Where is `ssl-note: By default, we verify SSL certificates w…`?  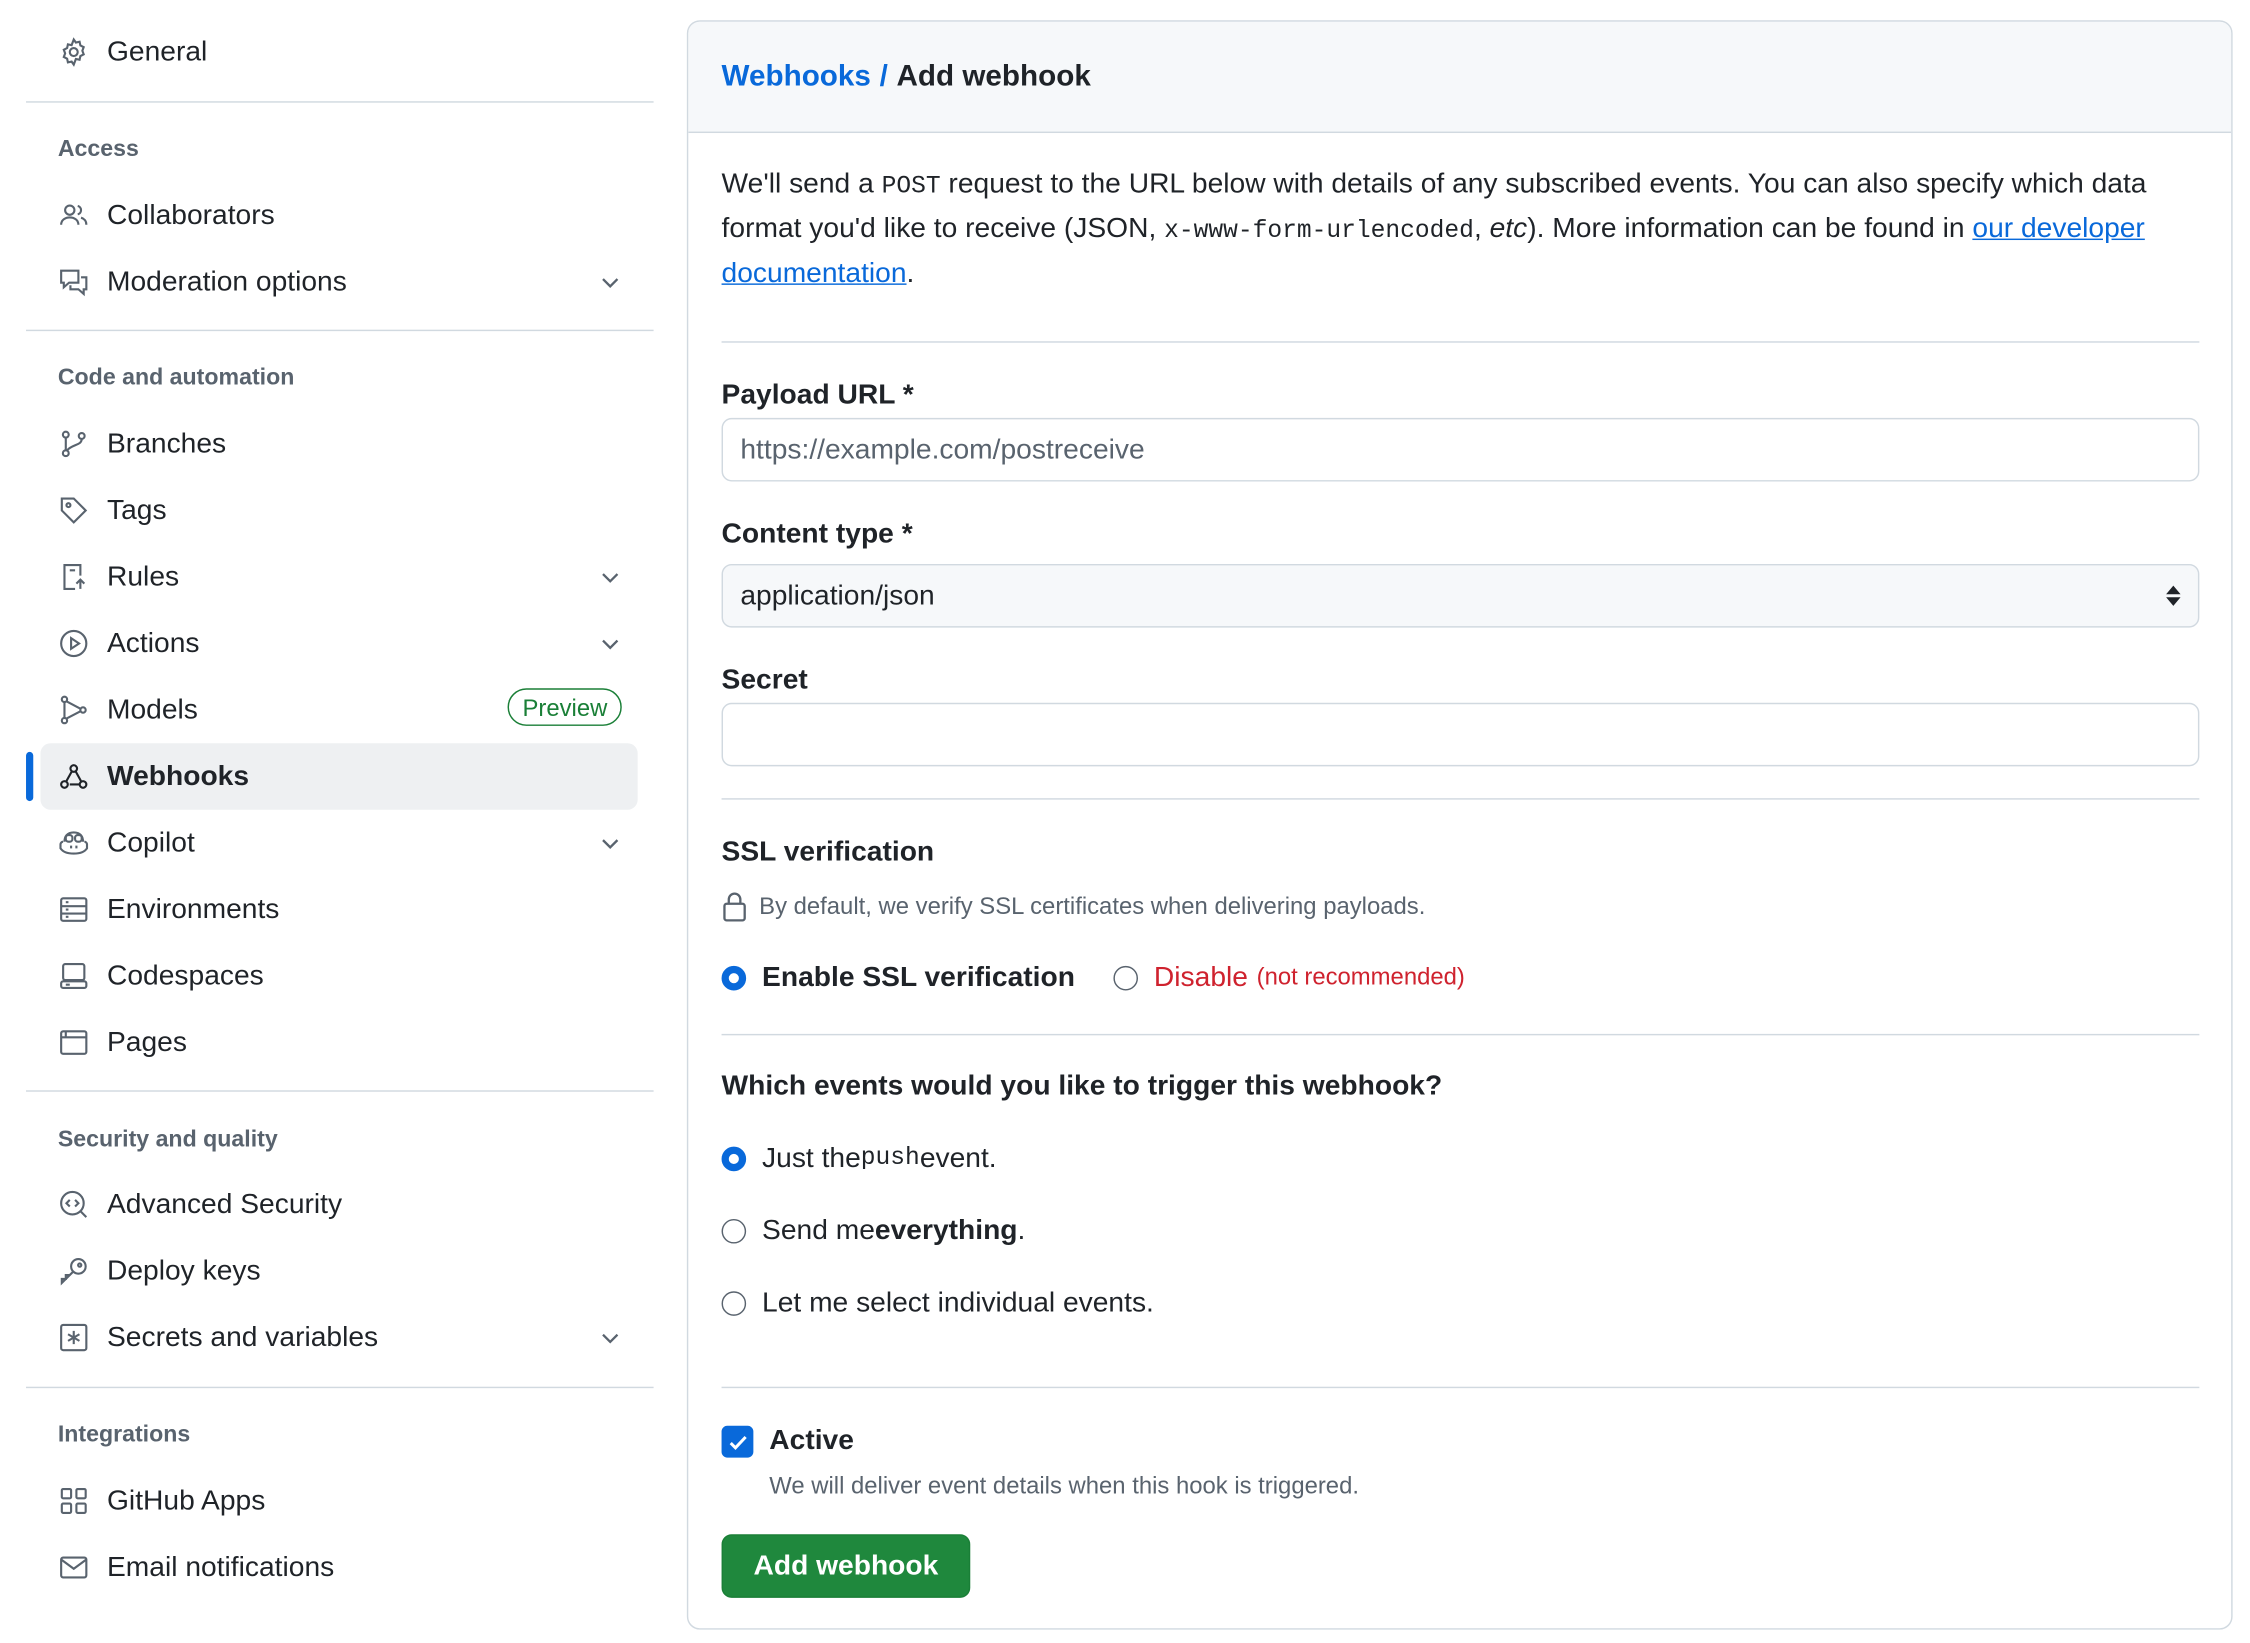
ssl-note: By default, we verify SSL certificates w… is located at coordinates (1074, 907).